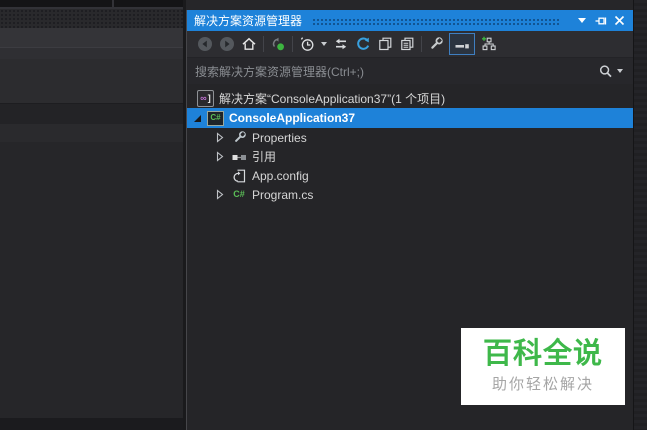 The height and width of the screenshot is (430, 647). I want to click on clock-filter-icon, so click(307, 44).